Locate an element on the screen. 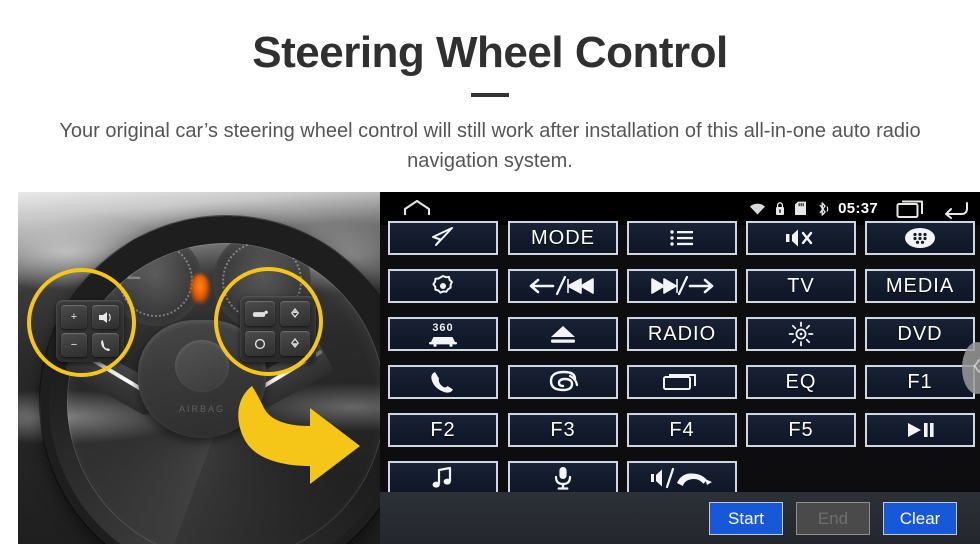  screen-icon is located at coordinates (682, 382).